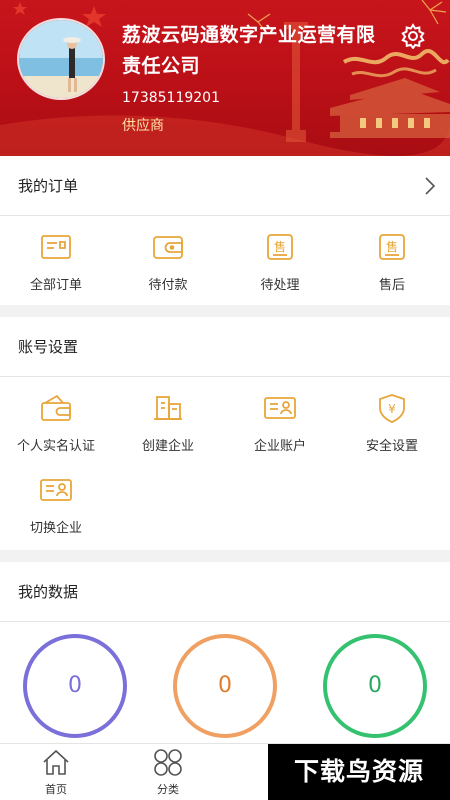 This screenshot has height=800, width=450. What do you see at coordinates (55, 285) in the screenshot?
I see `order-all-label: 全部订单` at bounding box center [55, 285].